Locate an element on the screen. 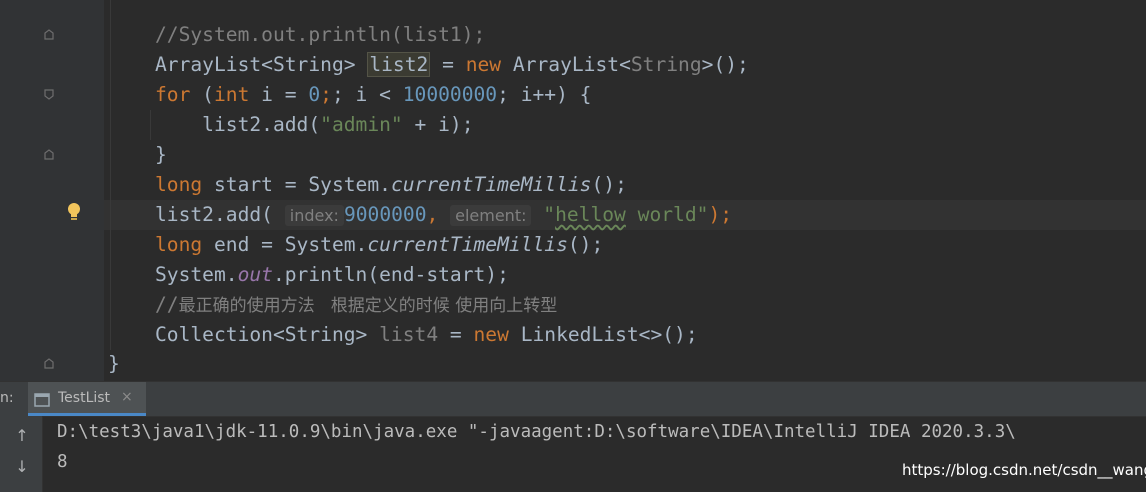  parameter-hint-index: index: is located at coordinates (314, 215).